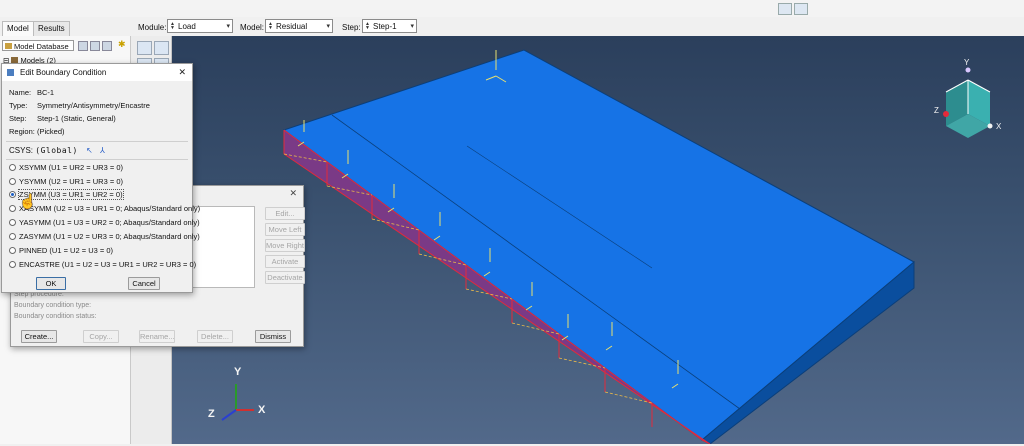 This screenshot has height=446, width=1024. I want to click on step-row: Step: Step-1 (Static, General), so click(62, 119).